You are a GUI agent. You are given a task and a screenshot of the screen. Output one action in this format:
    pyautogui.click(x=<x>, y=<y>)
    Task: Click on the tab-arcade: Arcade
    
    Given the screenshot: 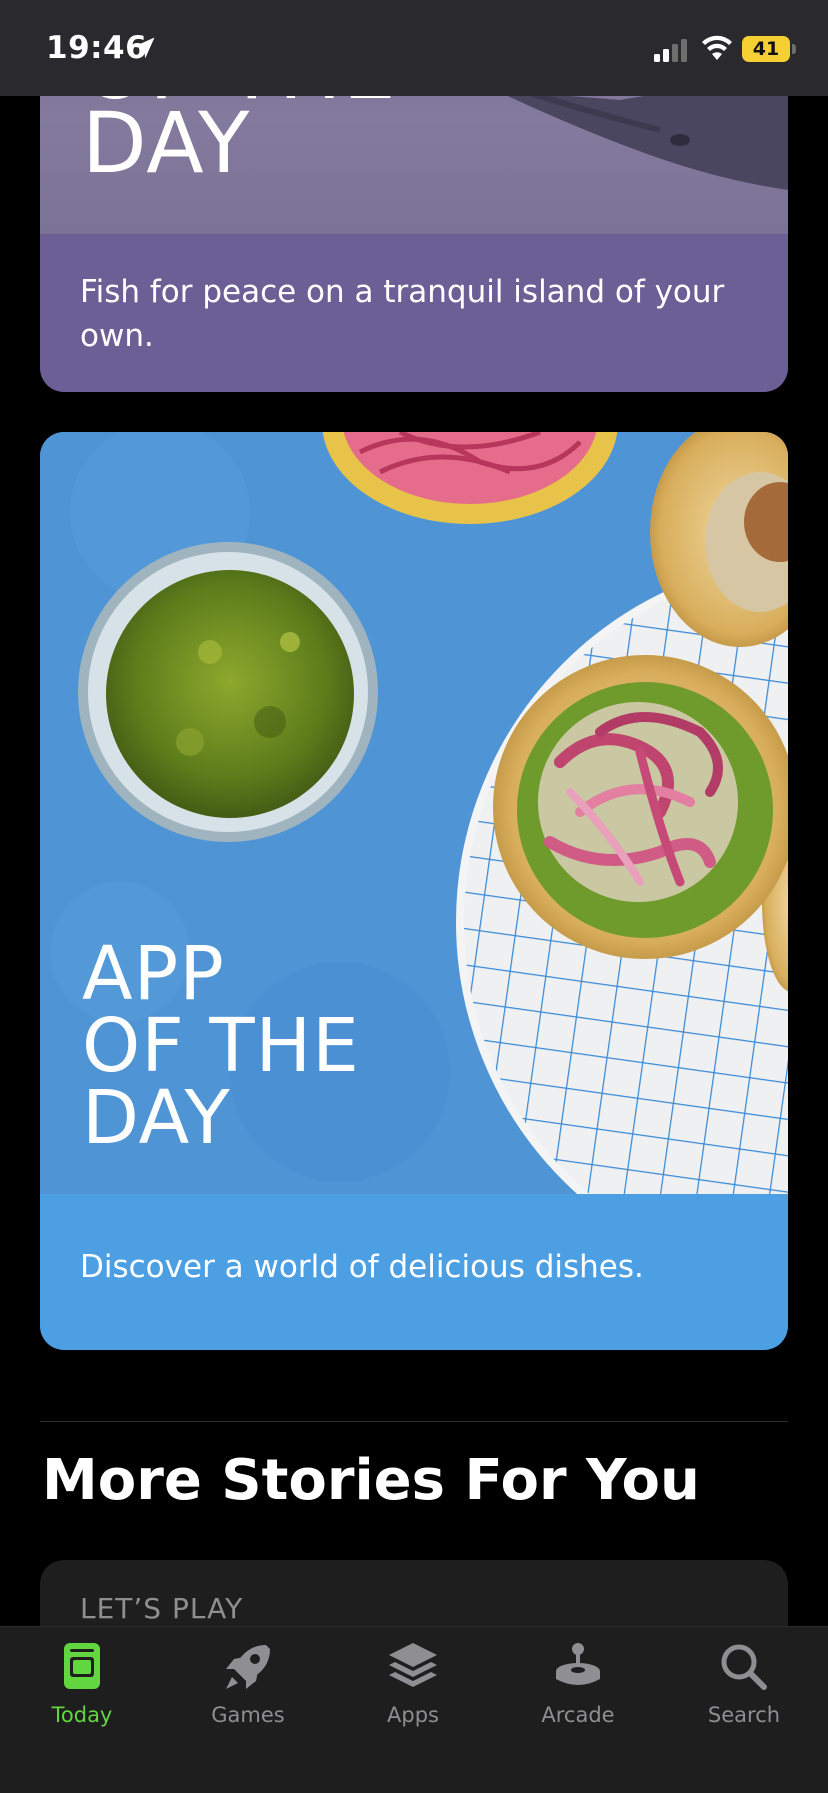 What is the action you would take?
    pyautogui.click(x=578, y=1689)
    